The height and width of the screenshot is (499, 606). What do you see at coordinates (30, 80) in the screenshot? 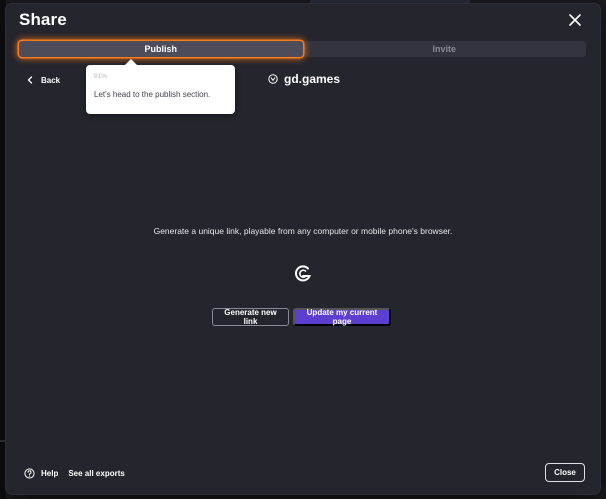
I see `chevron-left-icon` at bounding box center [30, 80].